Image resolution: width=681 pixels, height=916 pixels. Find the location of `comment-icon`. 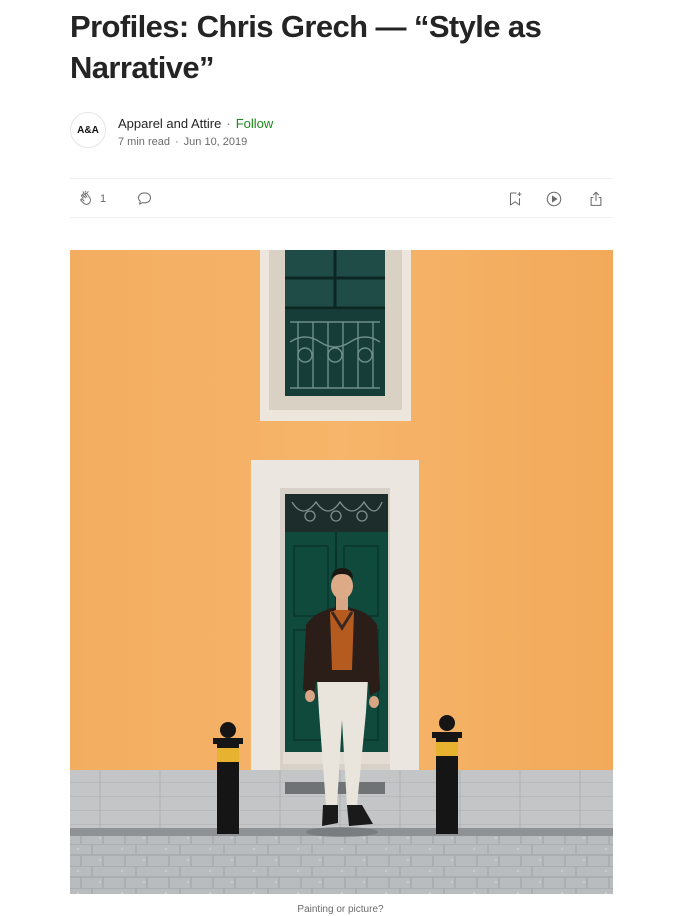

comment-icon is located at coordinates (144, 198).